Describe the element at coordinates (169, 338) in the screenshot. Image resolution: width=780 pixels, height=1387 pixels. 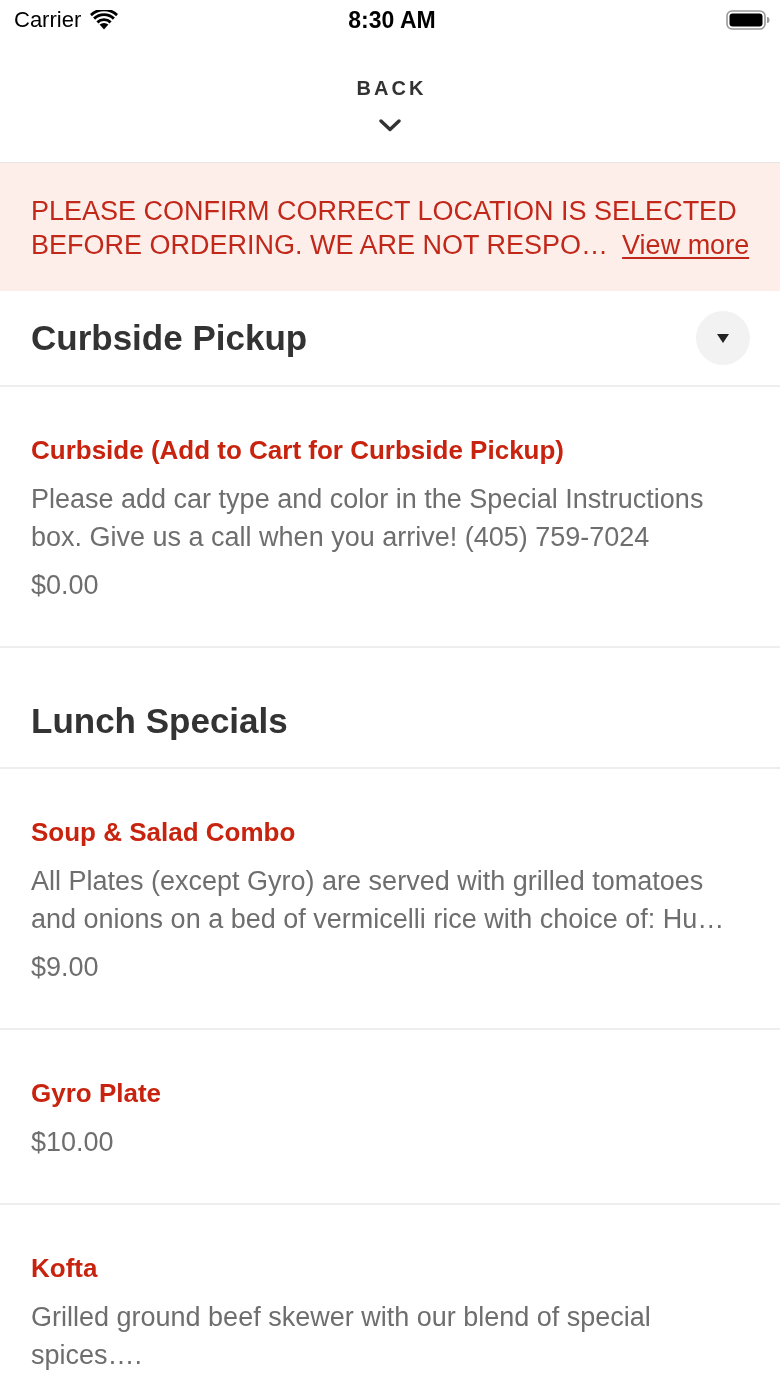
I see `section-title: Curbside Pickup` at that location.